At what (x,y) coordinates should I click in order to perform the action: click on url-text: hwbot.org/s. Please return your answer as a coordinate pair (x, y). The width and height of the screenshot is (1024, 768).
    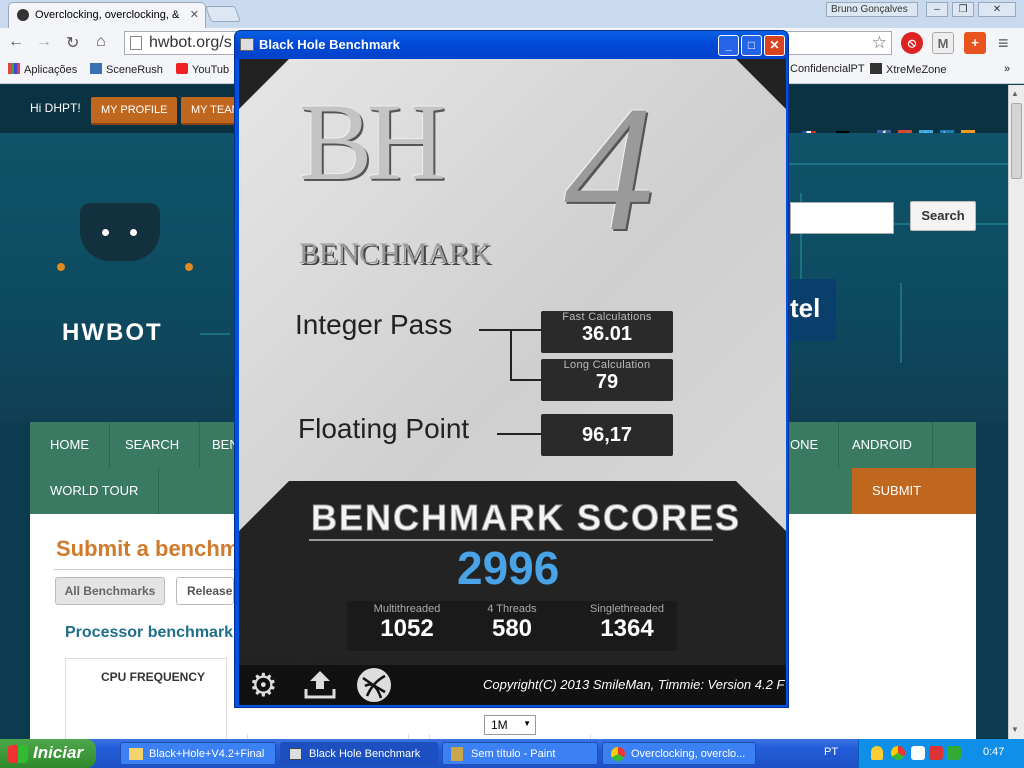
    Looking at the image, I should click on (190, 42).